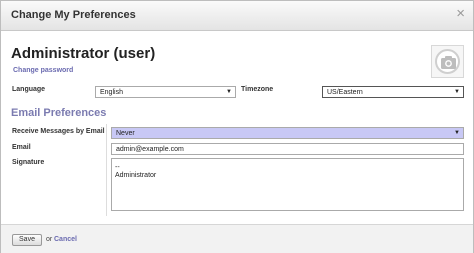 This screenshot has width=474, height=253. Describe the element at coordinates (393, 92) in the screenshot. I see `timezone-select: US/Eastern ▼` at that location.